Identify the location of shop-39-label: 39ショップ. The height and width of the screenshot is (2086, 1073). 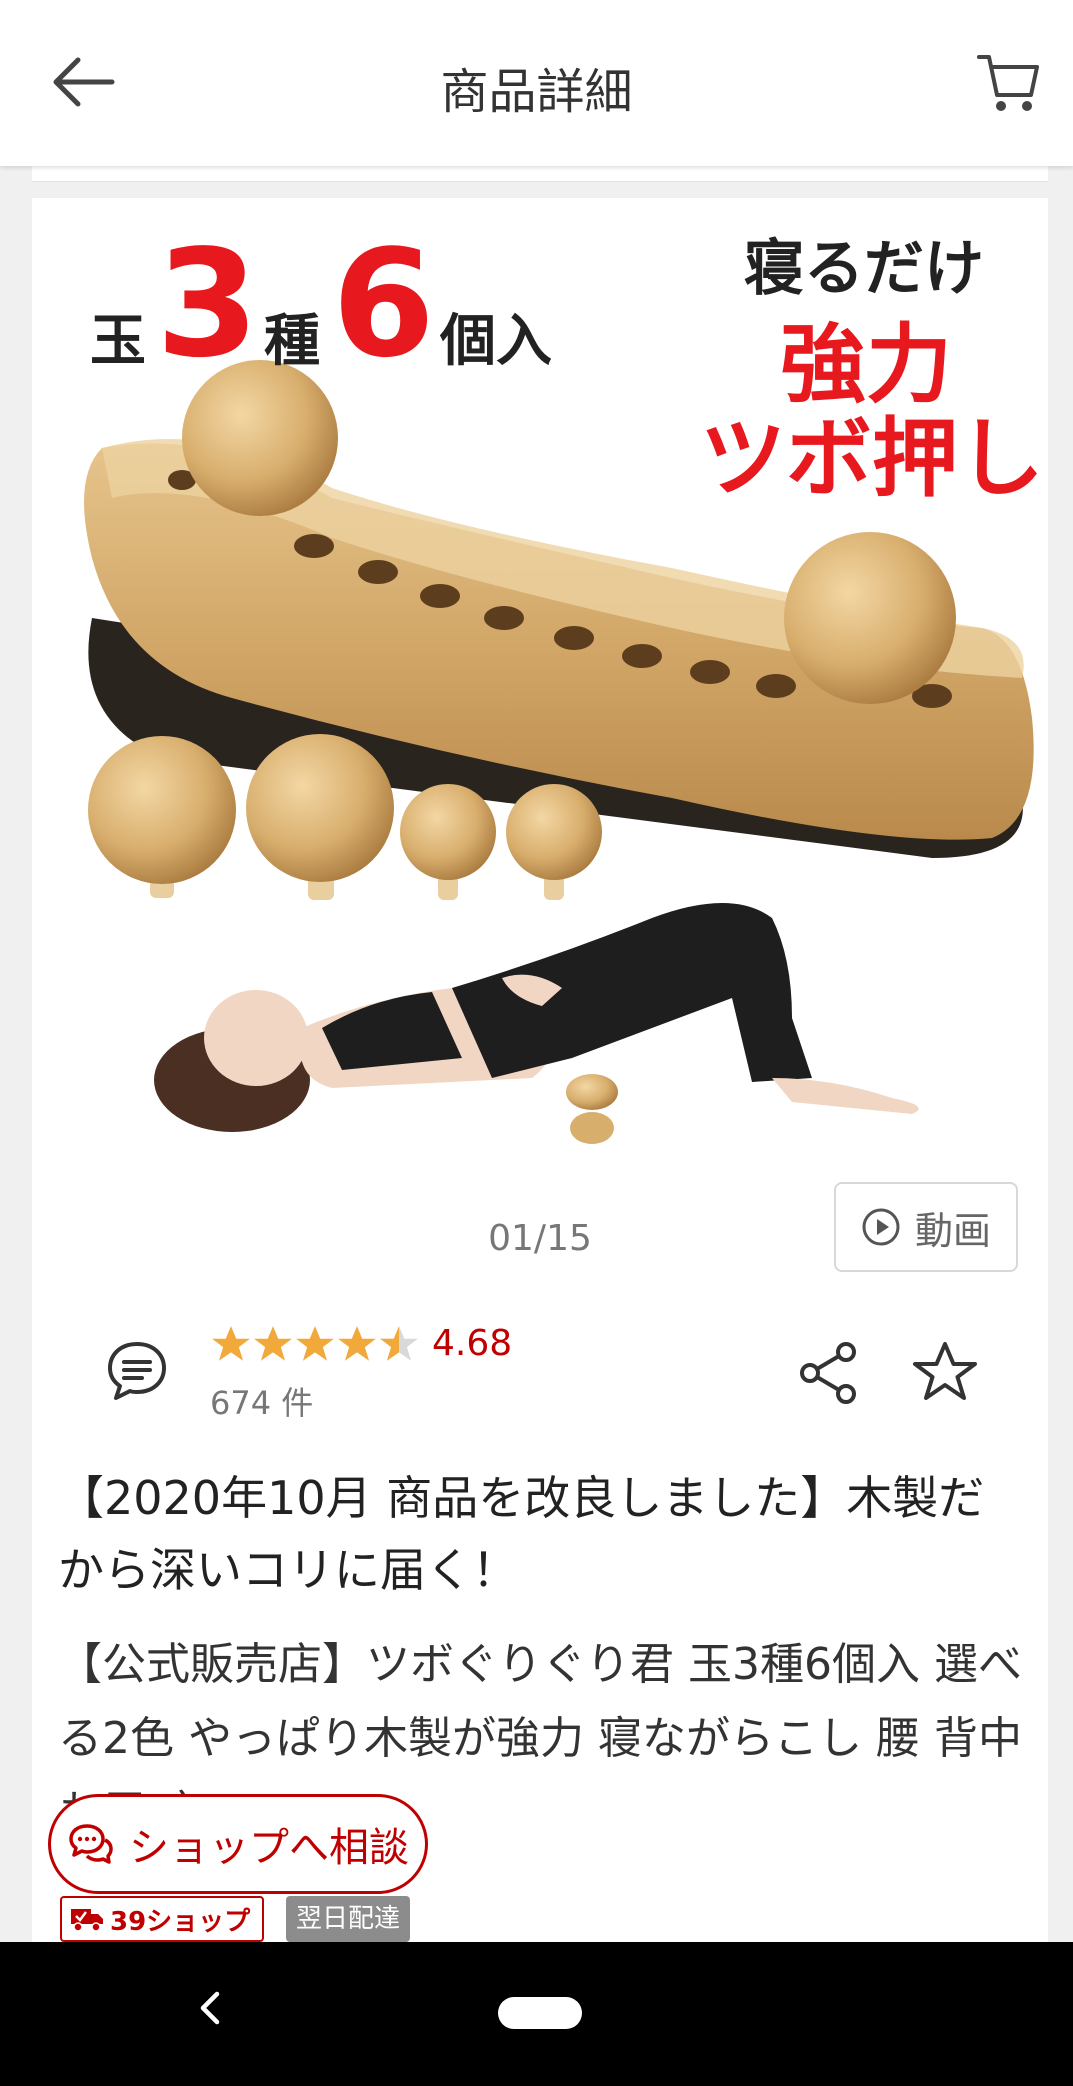
(180, 1921).